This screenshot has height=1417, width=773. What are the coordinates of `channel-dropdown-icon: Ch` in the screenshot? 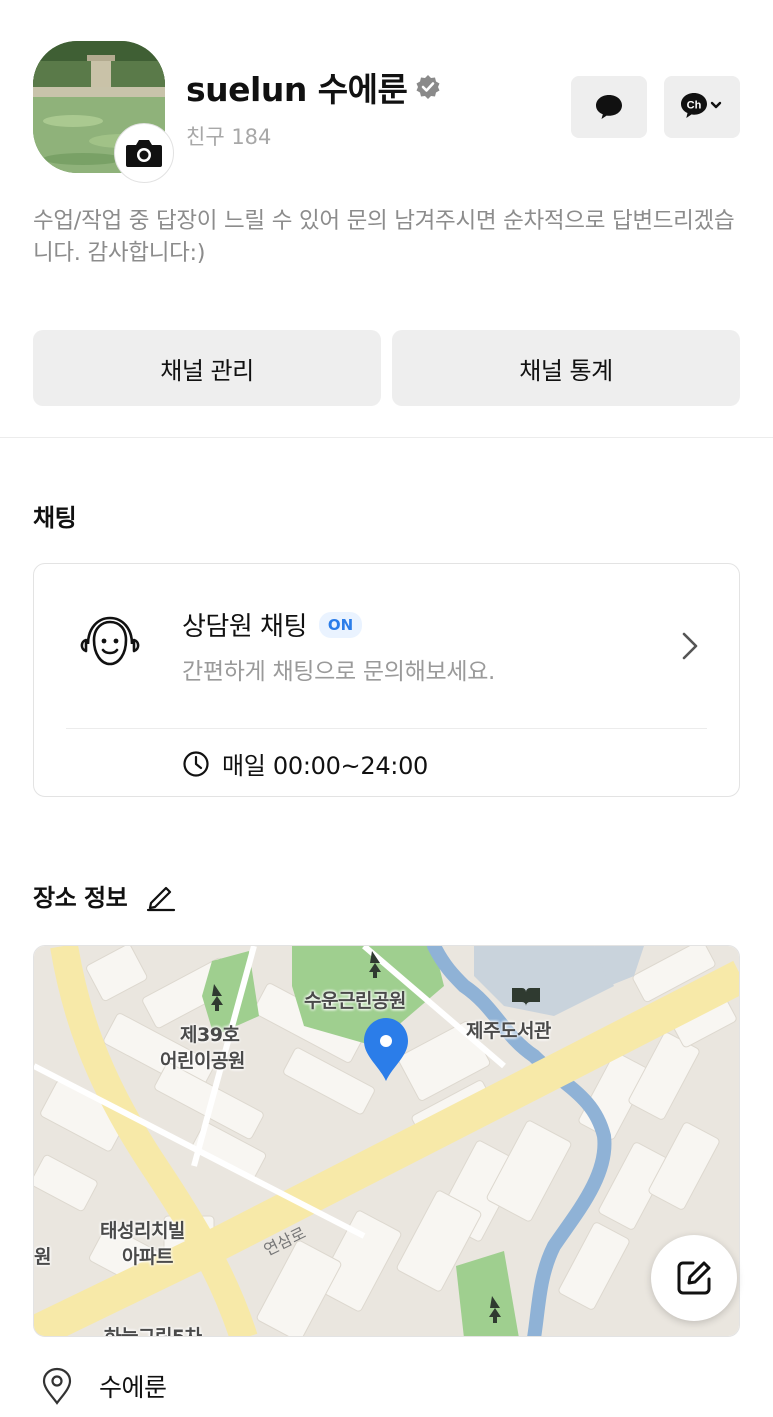 It's located at (701, 105).